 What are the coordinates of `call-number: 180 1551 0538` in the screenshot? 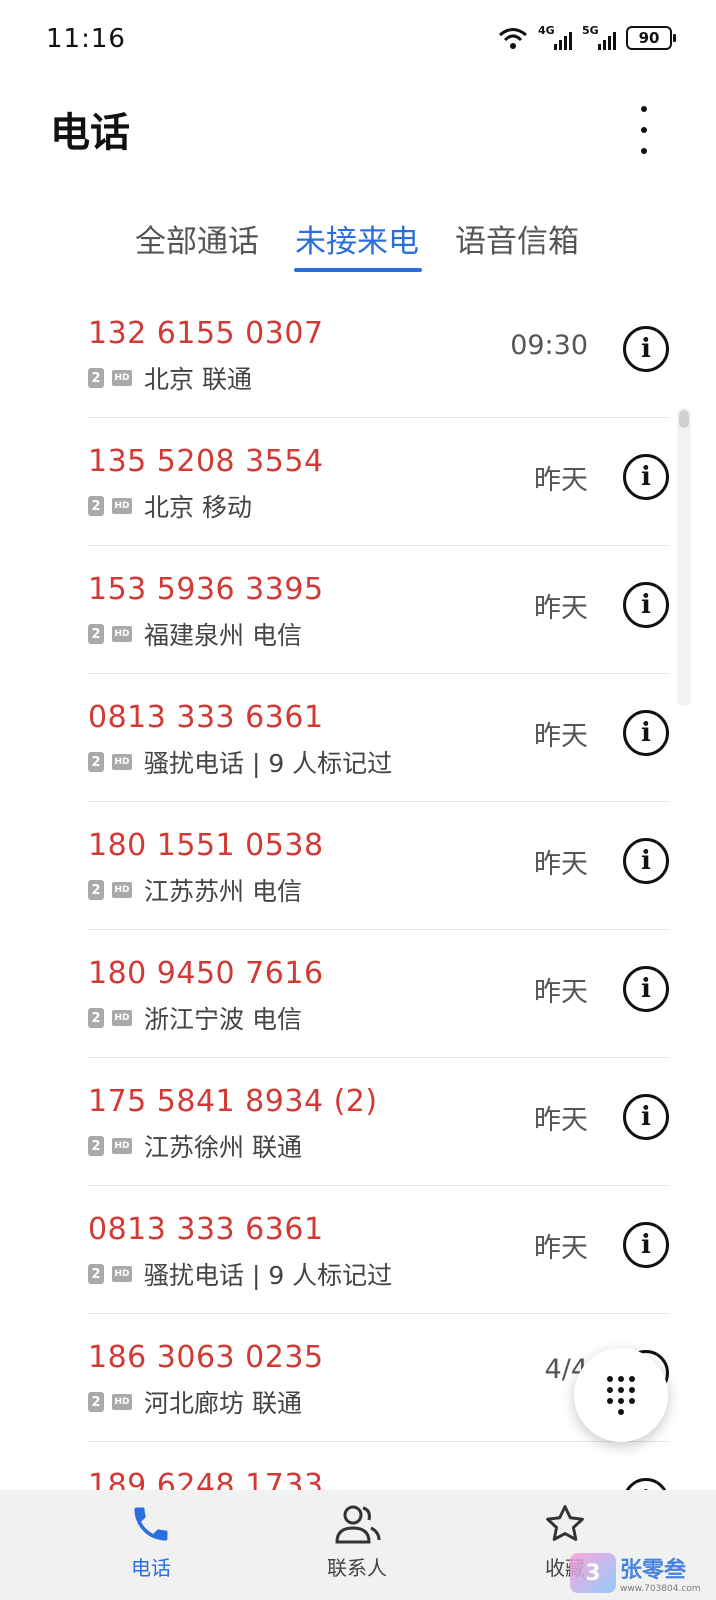 It's located at (206, 845).